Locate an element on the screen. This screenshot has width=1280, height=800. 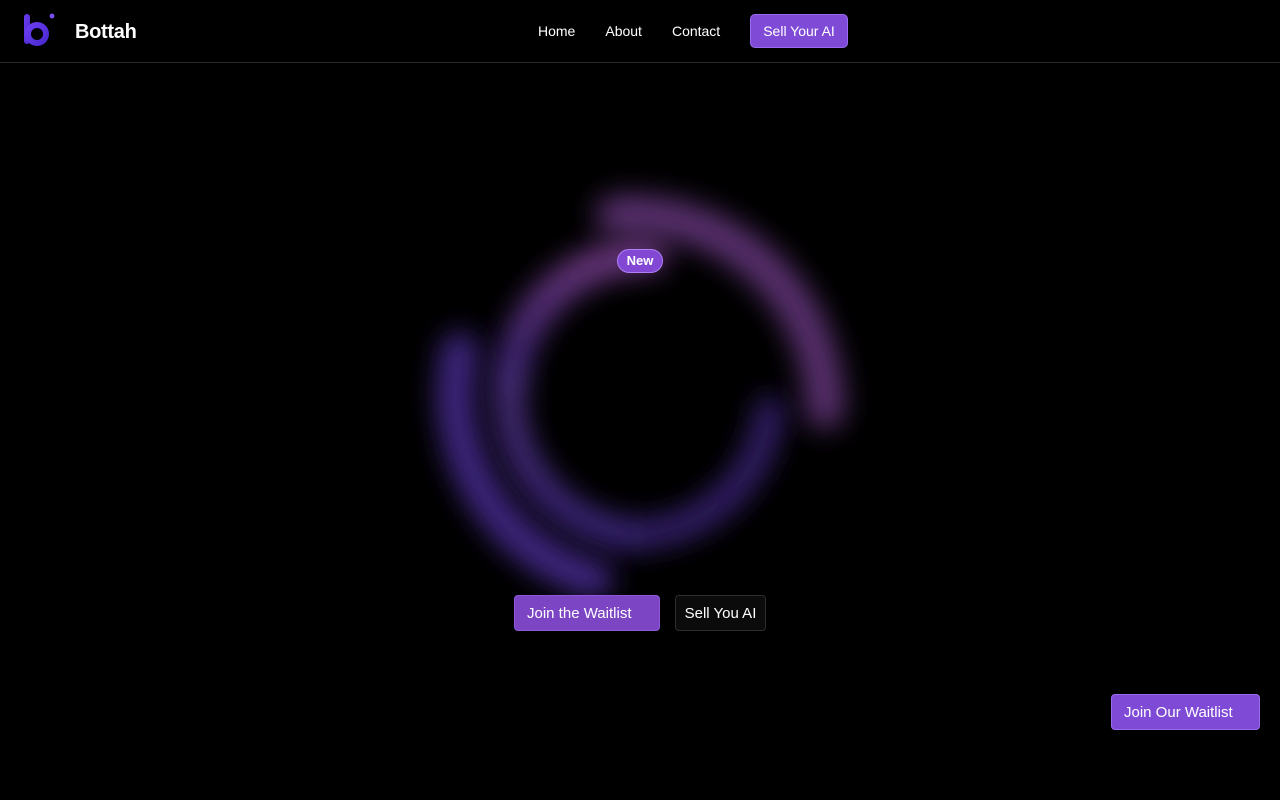
nav-contact: Contact is located at coordinates (696, 31).